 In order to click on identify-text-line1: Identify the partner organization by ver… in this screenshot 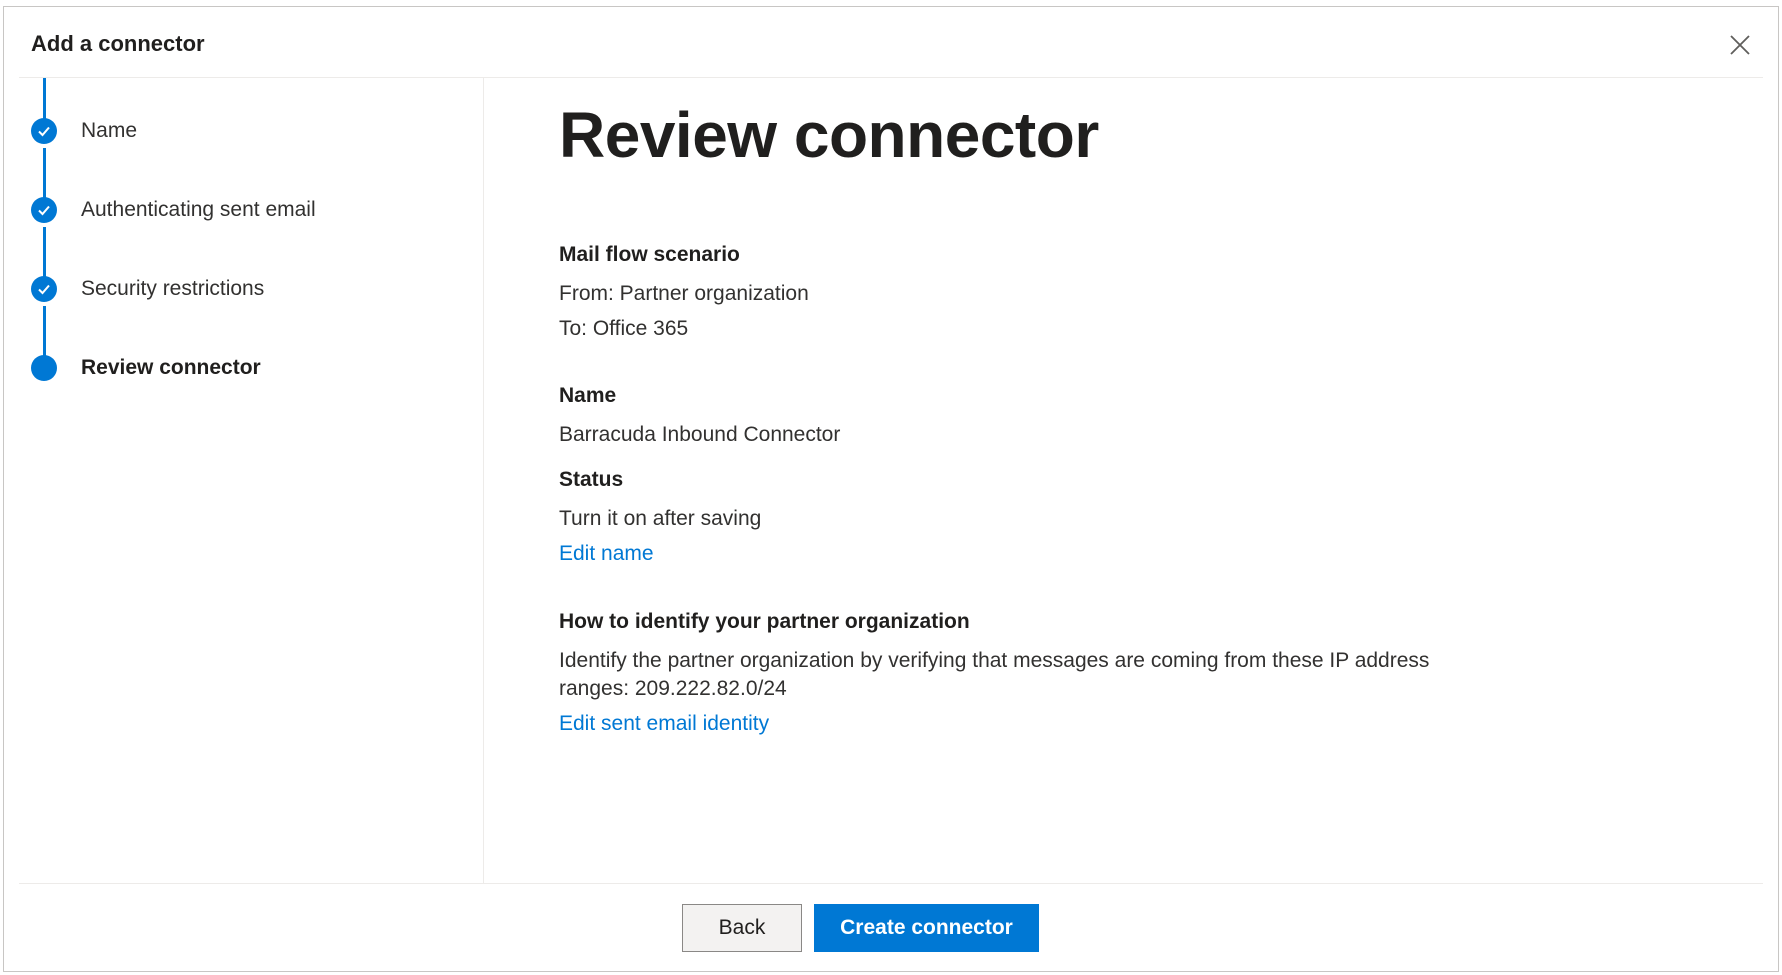, I will do `click(994, 660)`.